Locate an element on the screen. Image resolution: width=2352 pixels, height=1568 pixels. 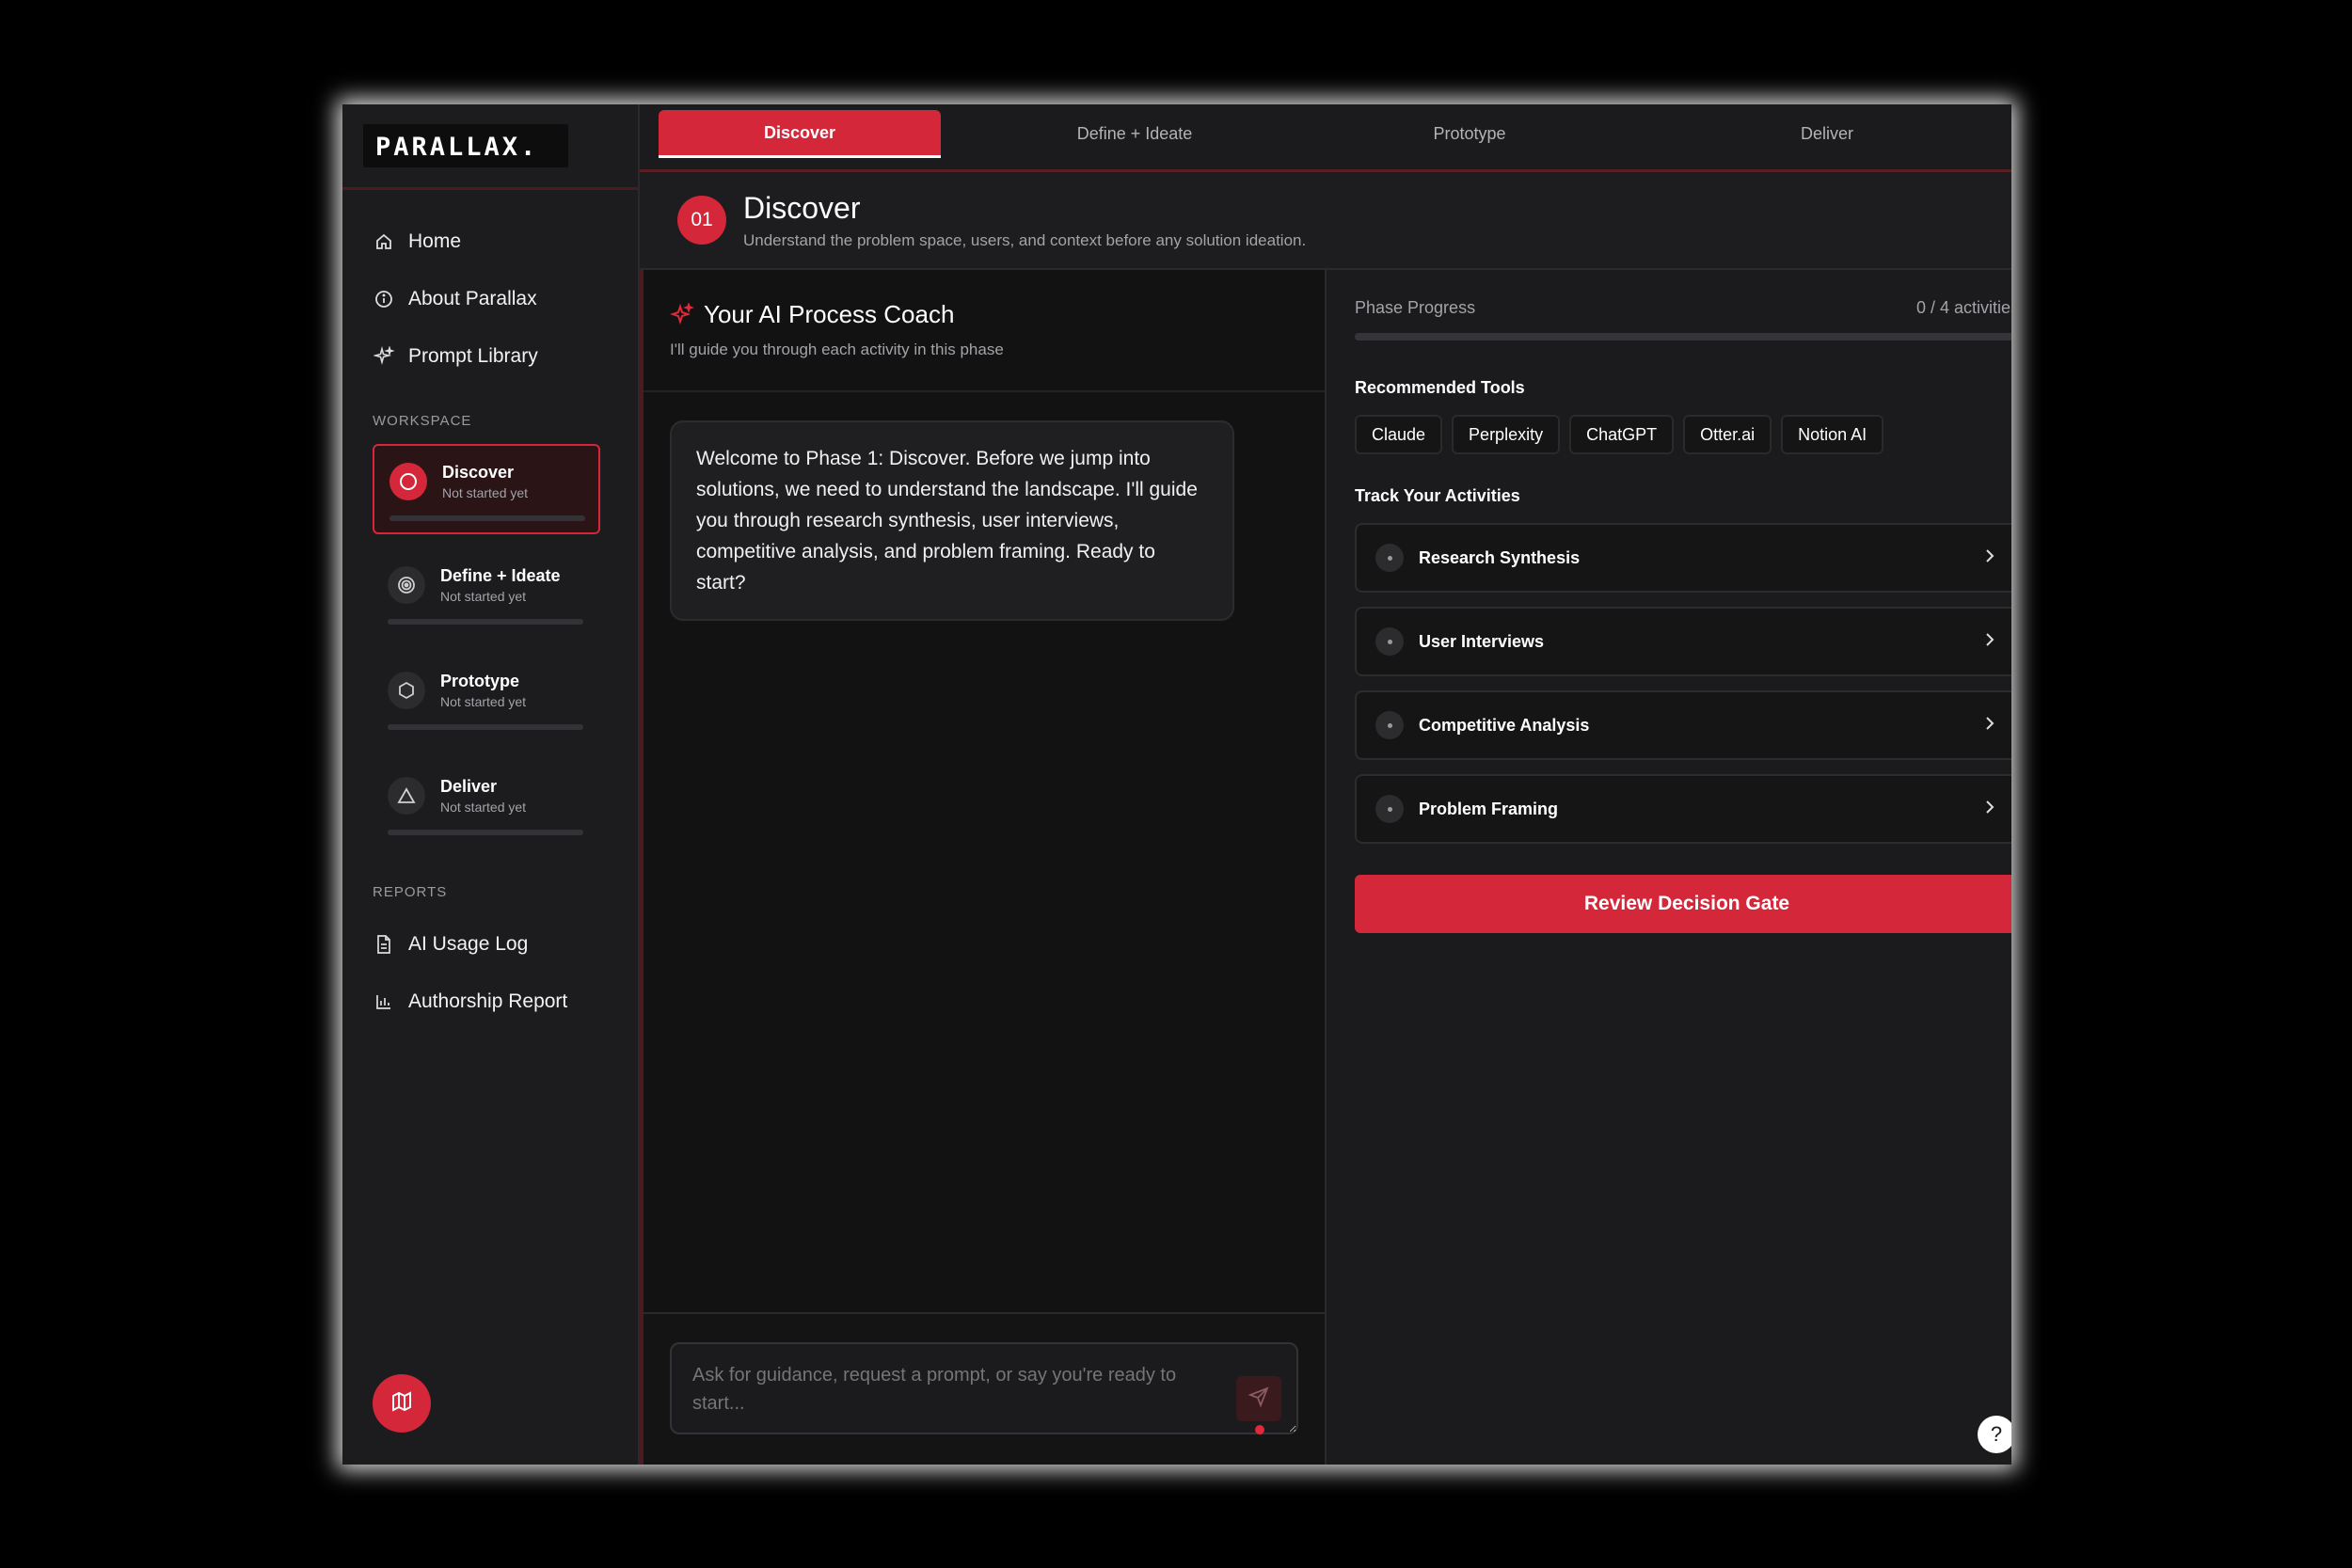
activity-name: Problem Framing is located at coordinates (1489, 809).